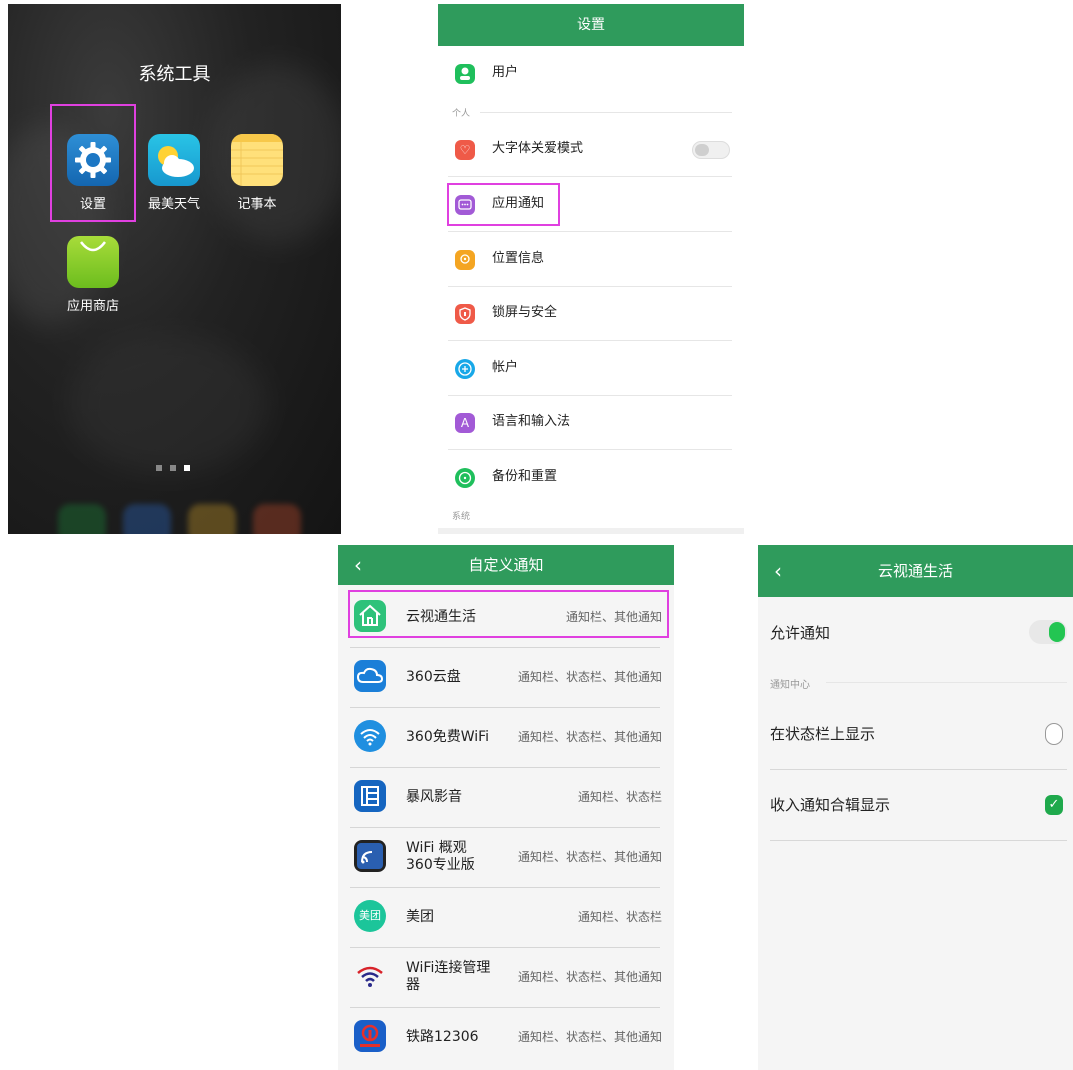 The image size is (1073, 1070). What do you see at coordinates (590, 477) in the screenshot?
I see `settings-item-backup: 备份和重置` at bounding box center [590, 477].